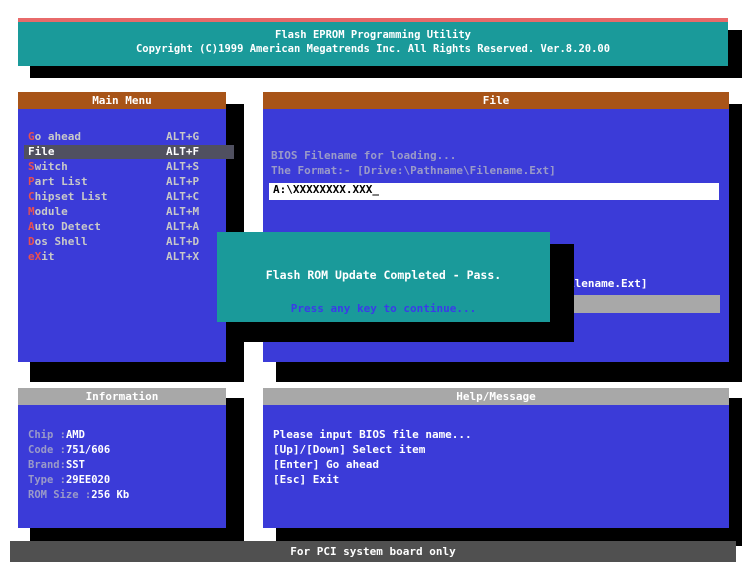  What do you see at coordinates (127, 212) in the screenshot?
I see `menu-item-module: Module ALT+M` at bounding box center [127, 212].